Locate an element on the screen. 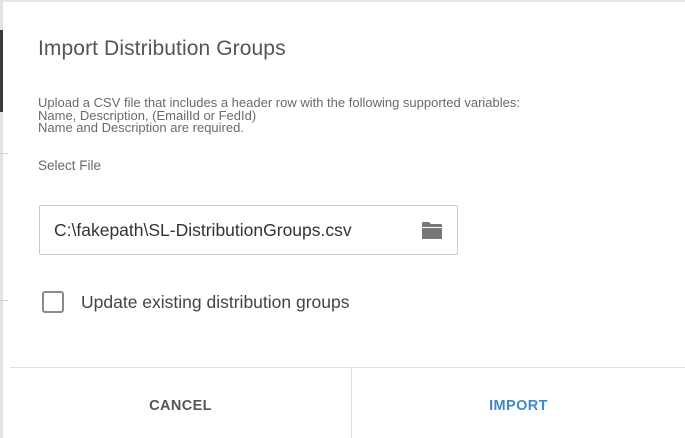 The height and width of the screenshot is (438, 685). file-input: C:\fakepath\SL-DistributionGroups.csv is located at coordinates (248, 230).